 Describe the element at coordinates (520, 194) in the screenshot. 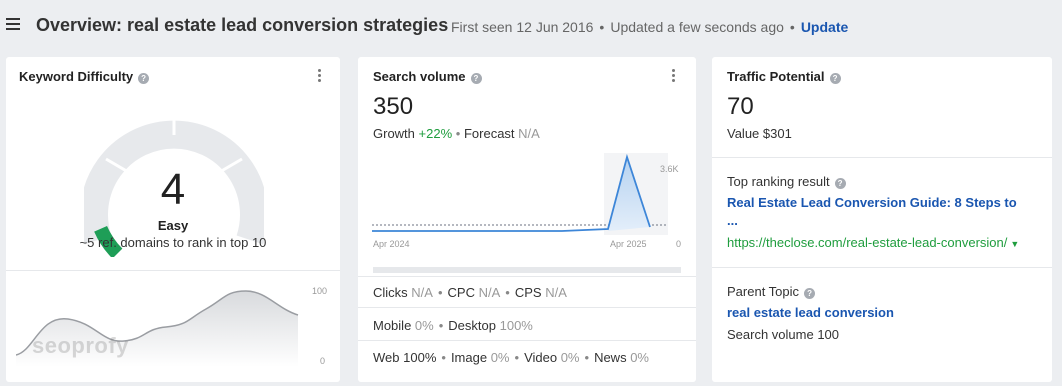

I see `search-volume-chart` at that location.